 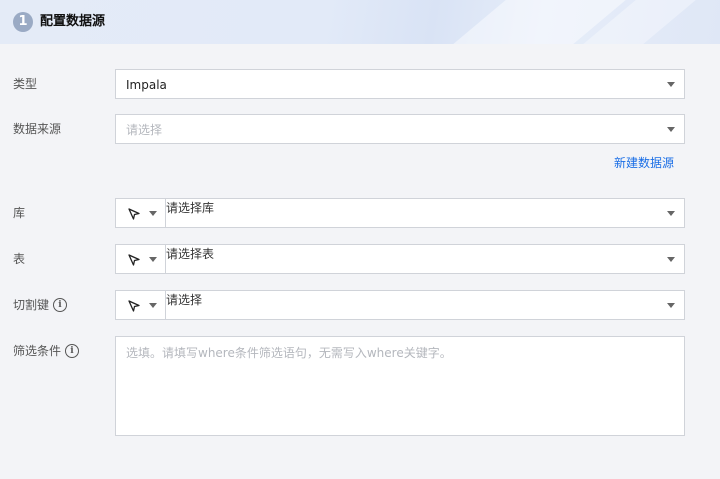 What do you see at coordinates (644, 163) in the screenshot?
I see `new-datasource-link: 新建数据源` at bounding box center [644, 163].